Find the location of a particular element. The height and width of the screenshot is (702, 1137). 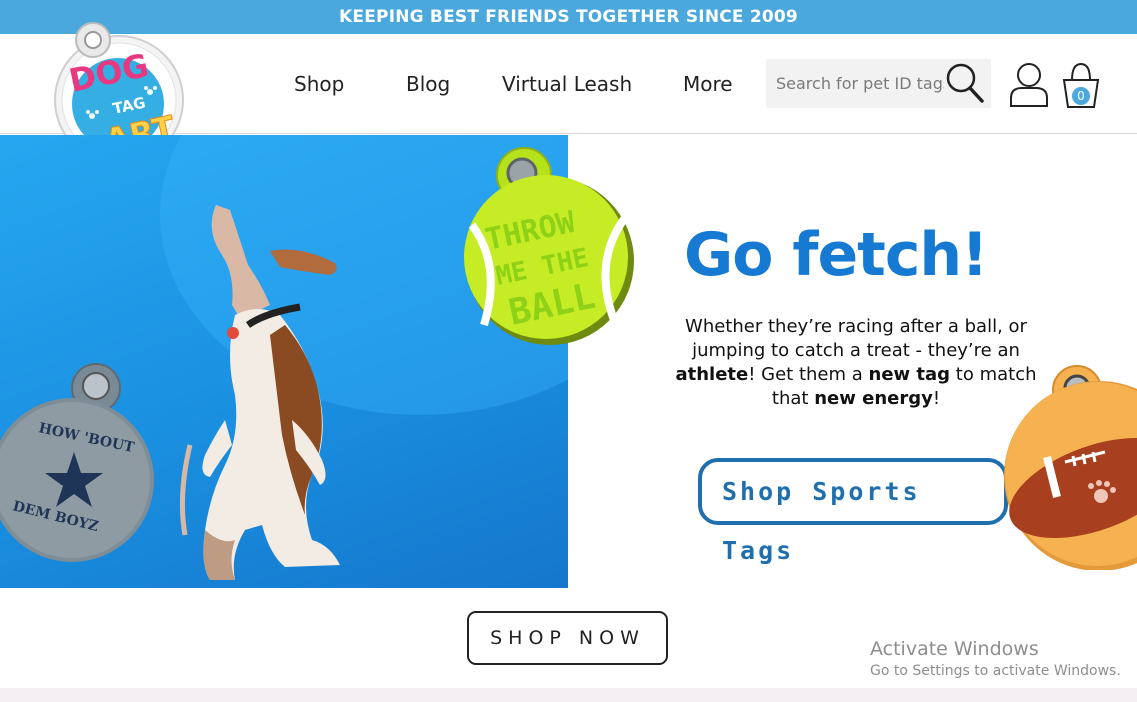

account-icon is located at coordinates (1029, 85).